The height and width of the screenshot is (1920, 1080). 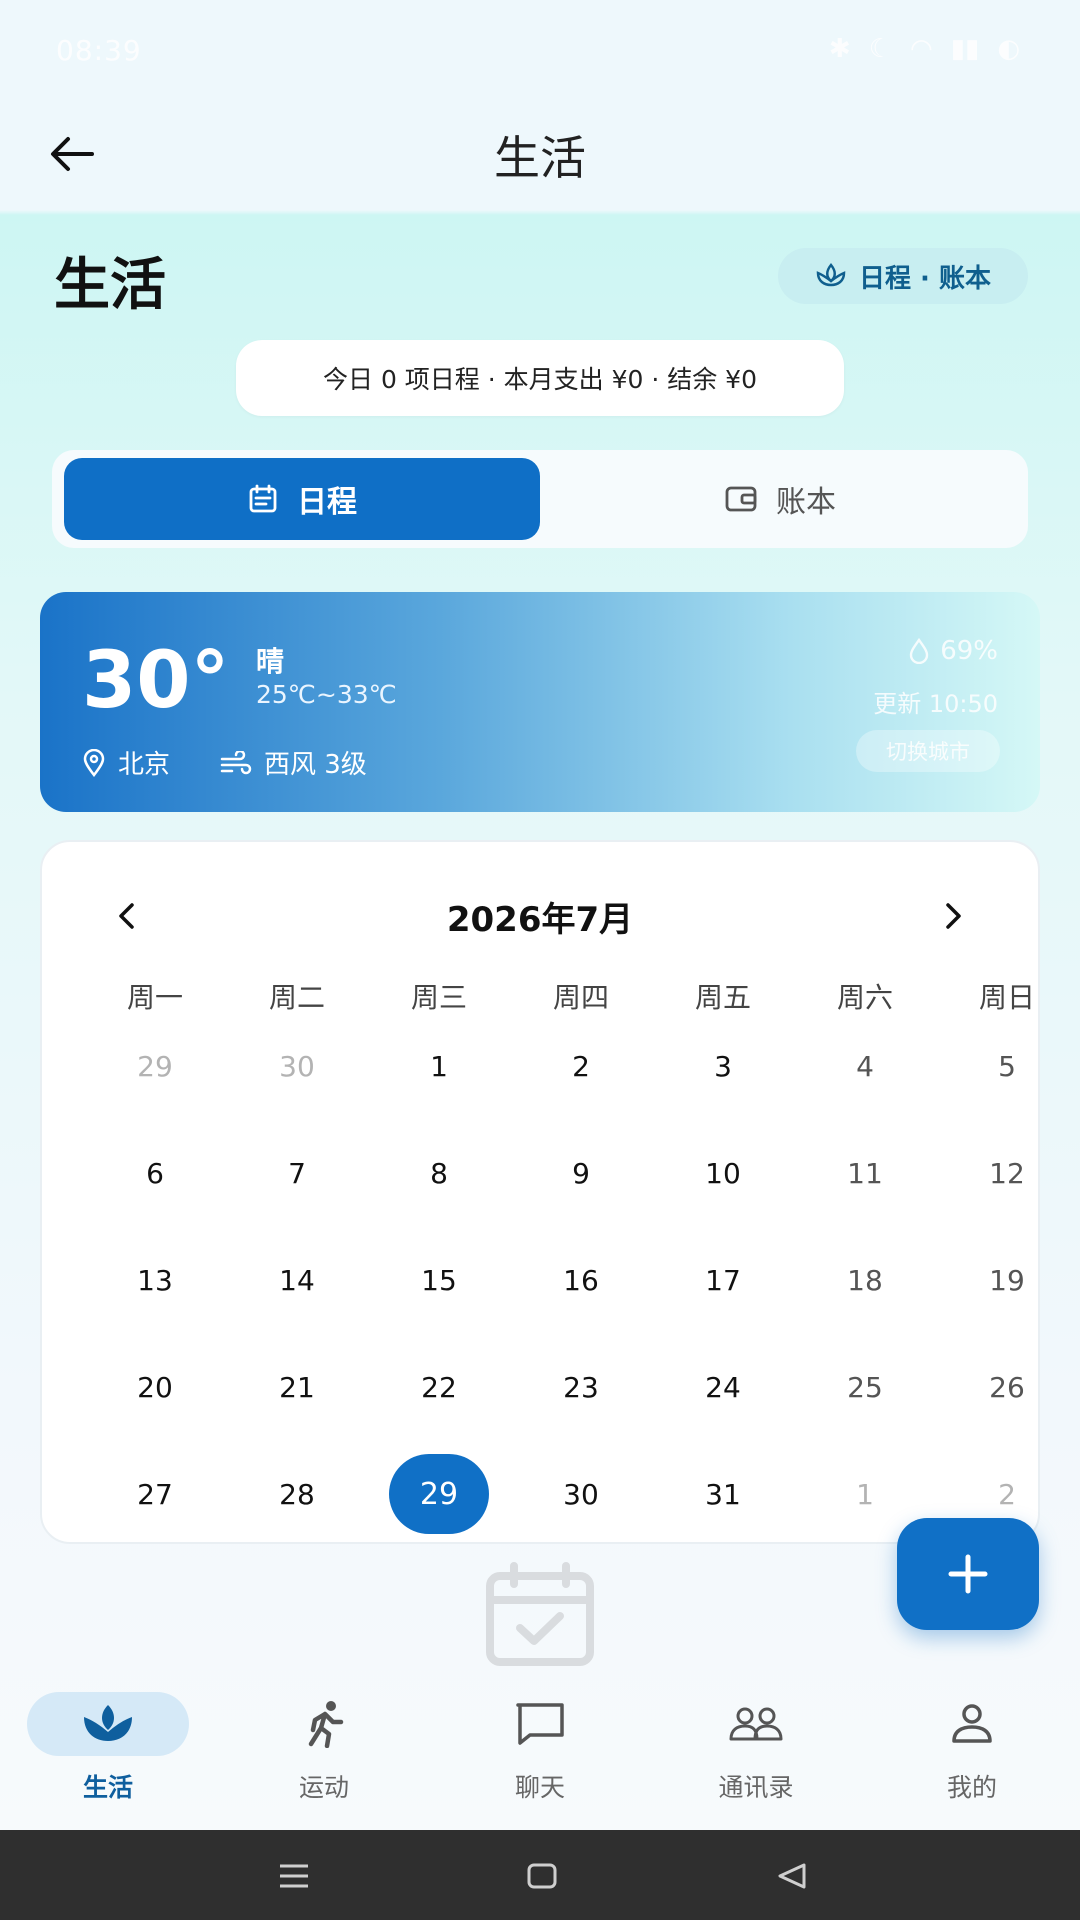 What do you see at coordinates (1008, 49) in the screenshot?
I see `battery-icon: ◐` at bounding box center [1008, 49].